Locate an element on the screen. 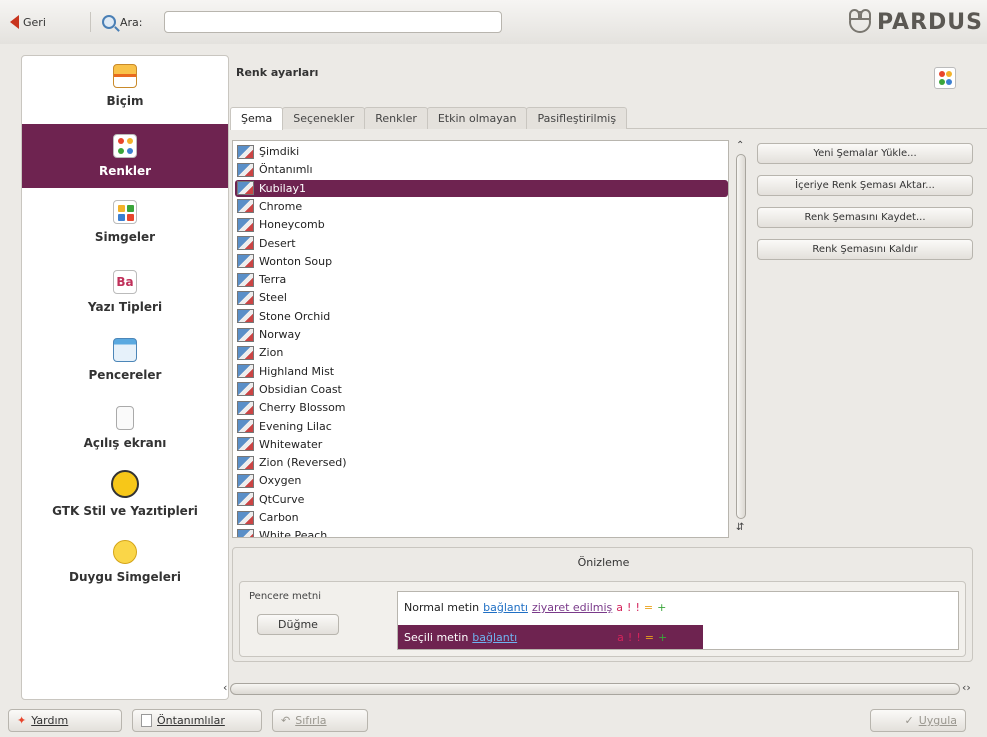 The width and height of the screenshot is (987, 737). brand-text: PARDUS is located at coordinates (929, 22).